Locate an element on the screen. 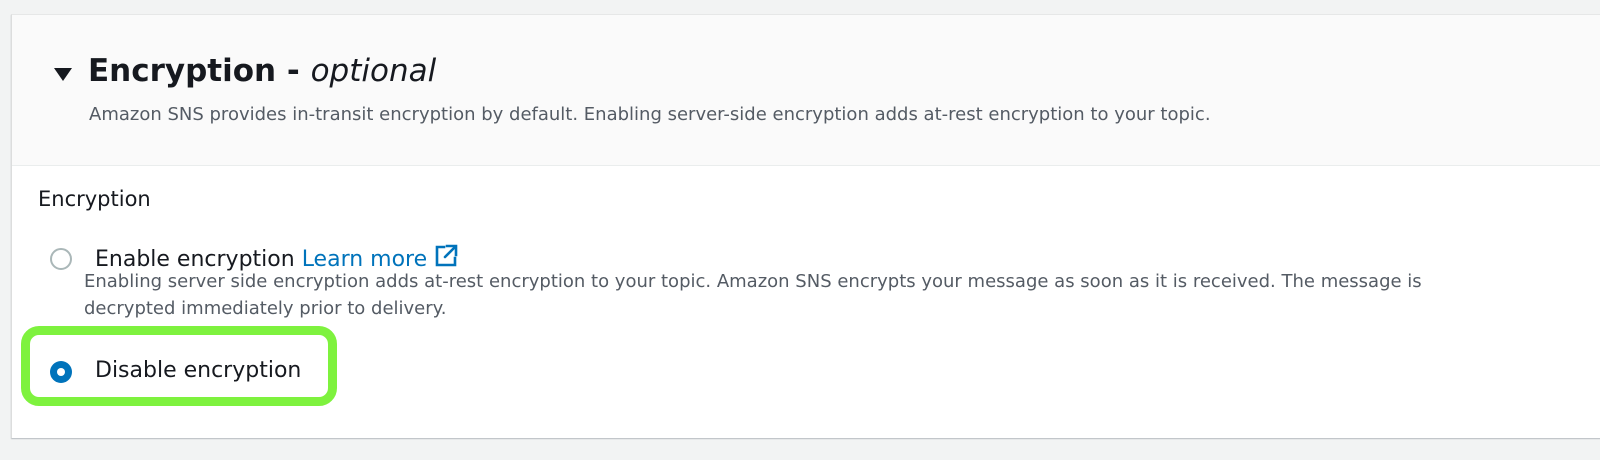 This screenshot has width=1600, height=460. section-title-text: Encryption - is located at coordinates (199, 71).